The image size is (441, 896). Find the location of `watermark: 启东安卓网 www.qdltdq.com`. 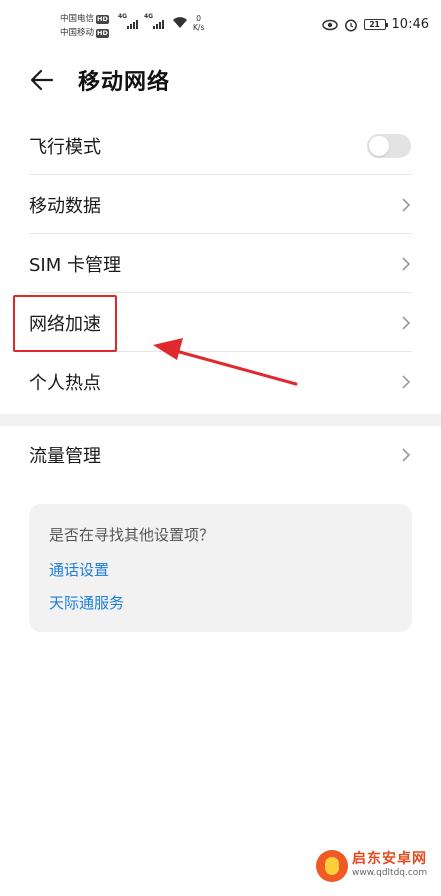

watermark: 启东安卓网 www.qdltdq.com is located at coordinates (371, 866).